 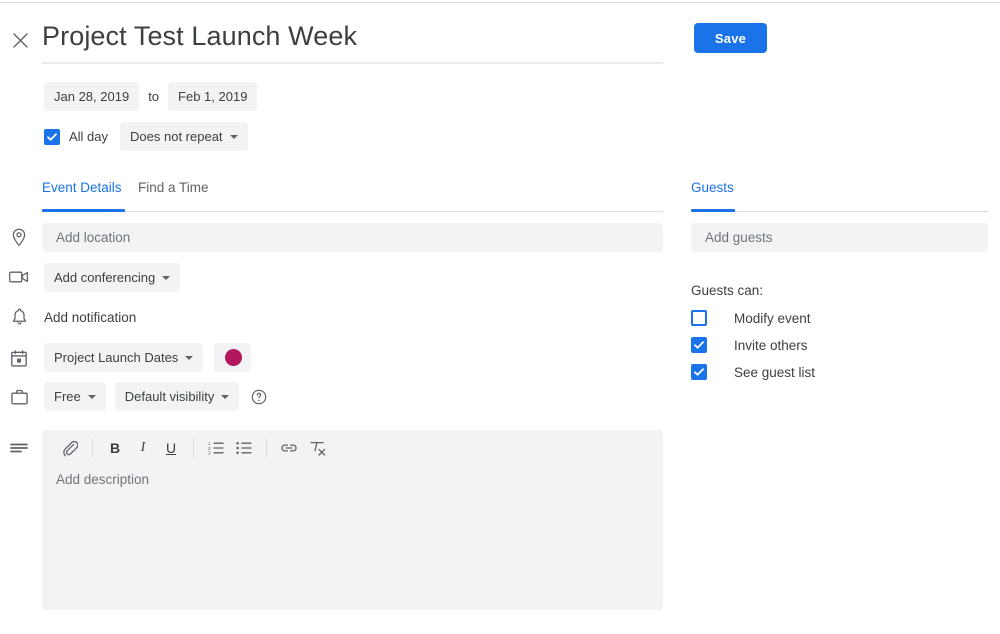 I want to click on invite-others-checkbox, so click(x=699, y=345).